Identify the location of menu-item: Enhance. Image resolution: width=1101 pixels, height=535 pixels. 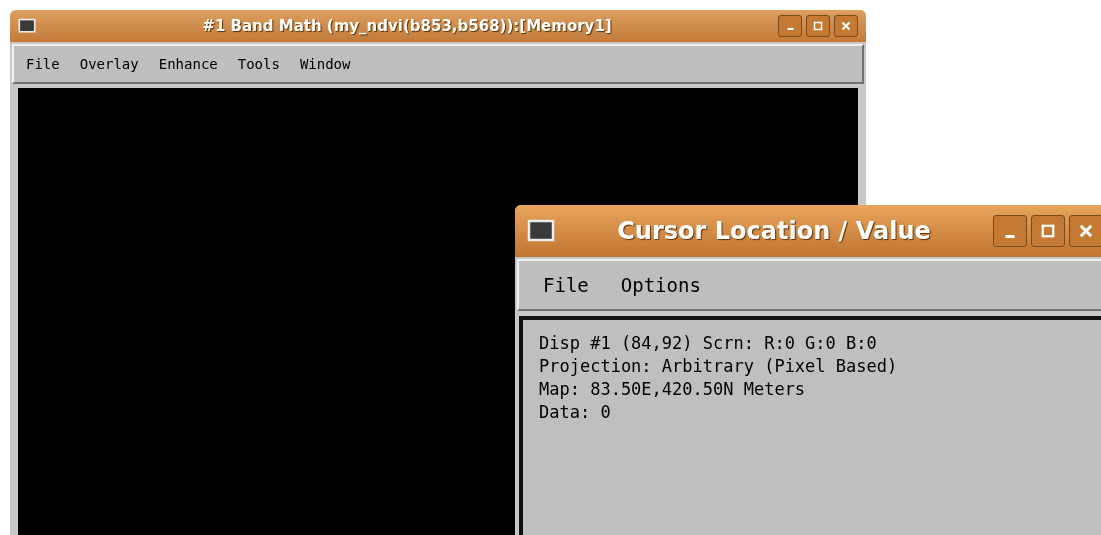
(188, 64).